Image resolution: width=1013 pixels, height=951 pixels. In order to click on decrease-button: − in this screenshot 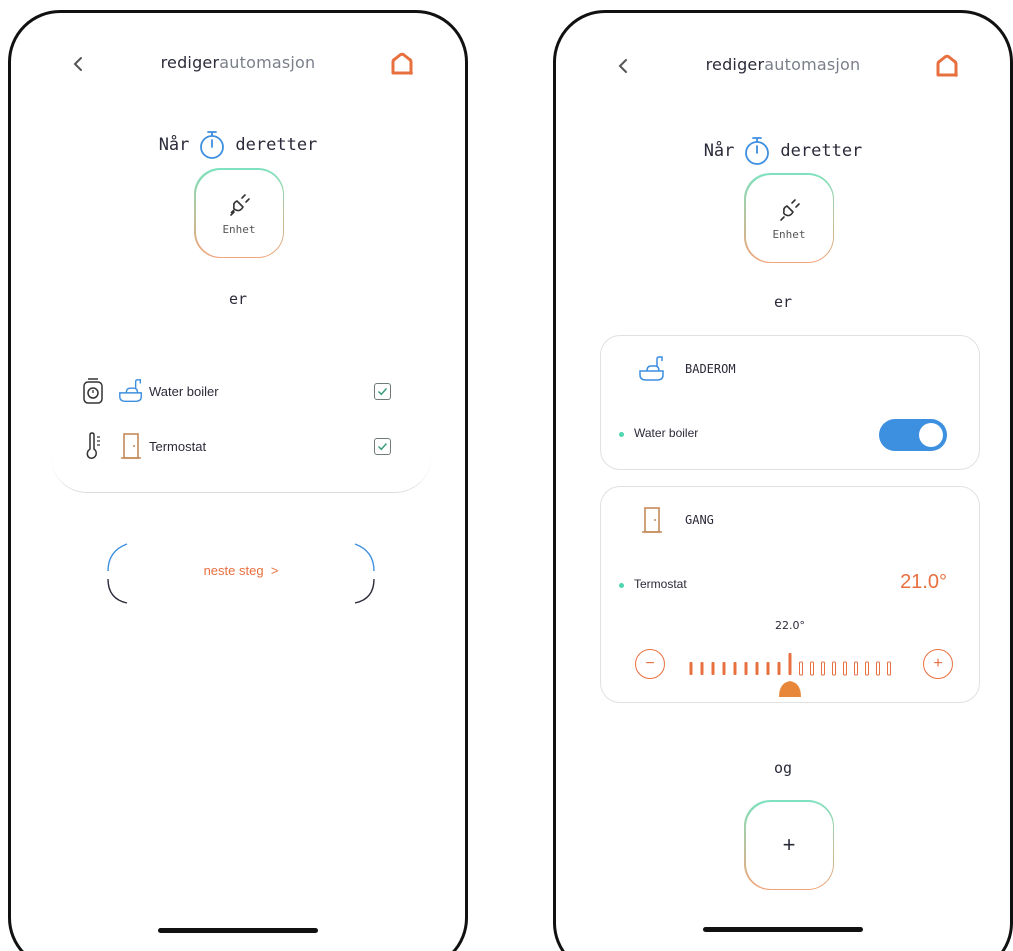, I will do `click(650, 664)`.